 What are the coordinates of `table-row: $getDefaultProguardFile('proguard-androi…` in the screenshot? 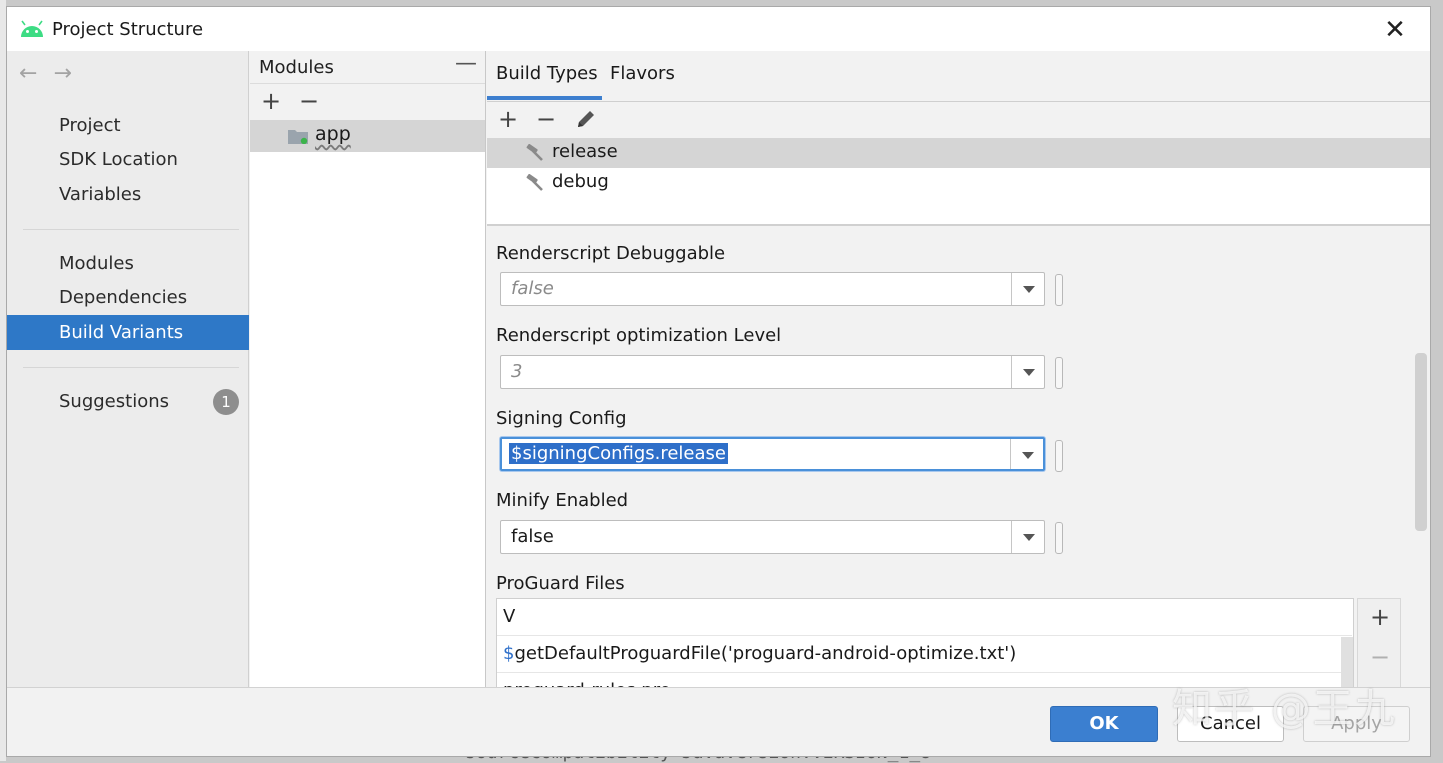 It's located at (924, 654).